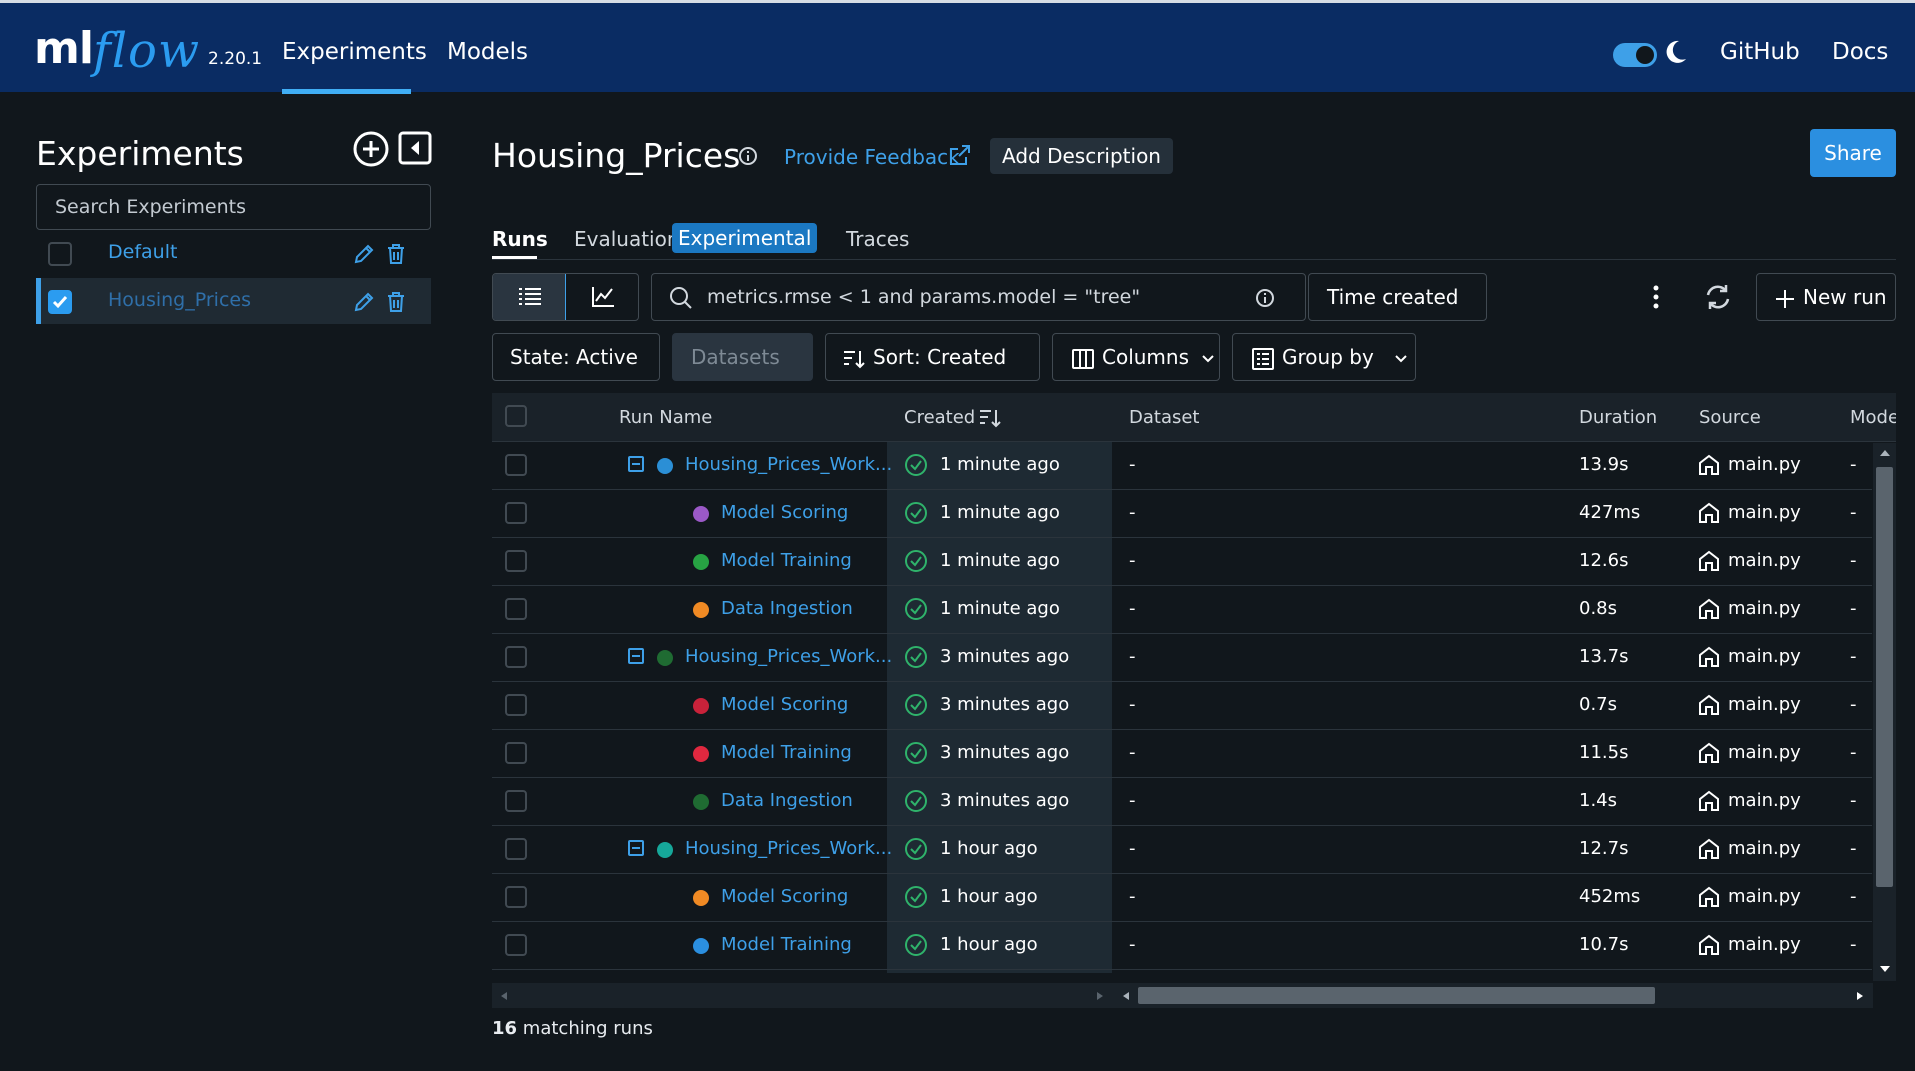 Image resolution: width=1915 pixels, height=1071 pixels. Describe the element at coordinates (1730, 417) in the screenshot. I see `column-header-source: Source` at that location.